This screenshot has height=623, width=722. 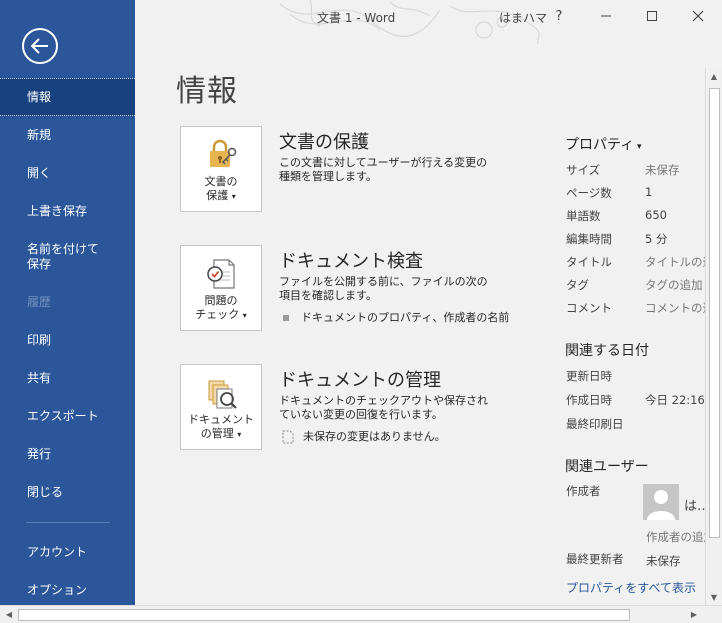 I want to click on inspect-description: ファイルを公開する前に、ファイルの次の項目を確認します。, so click(x=383, y=288).